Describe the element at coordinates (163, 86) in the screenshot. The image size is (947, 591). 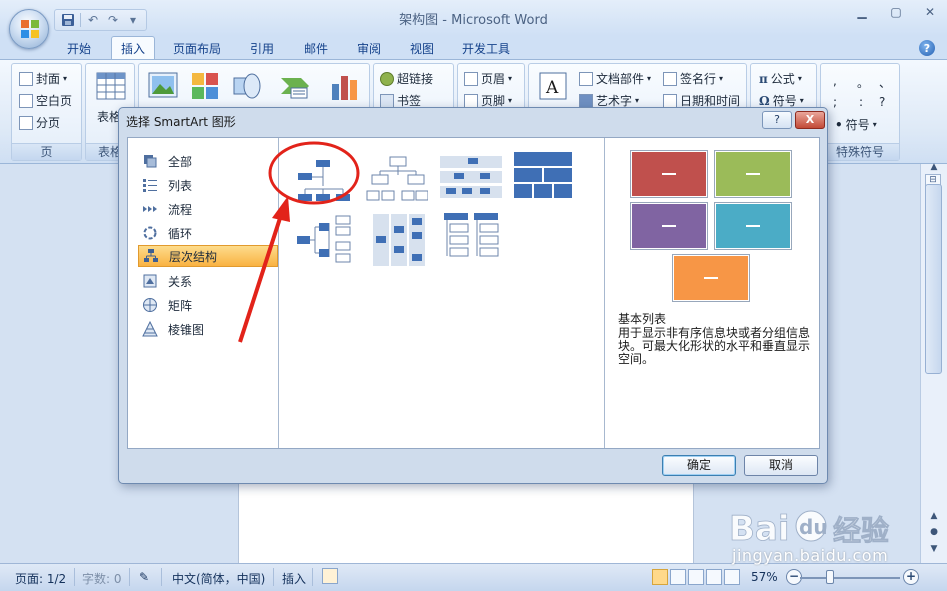
I see `picture-icon` at that location.